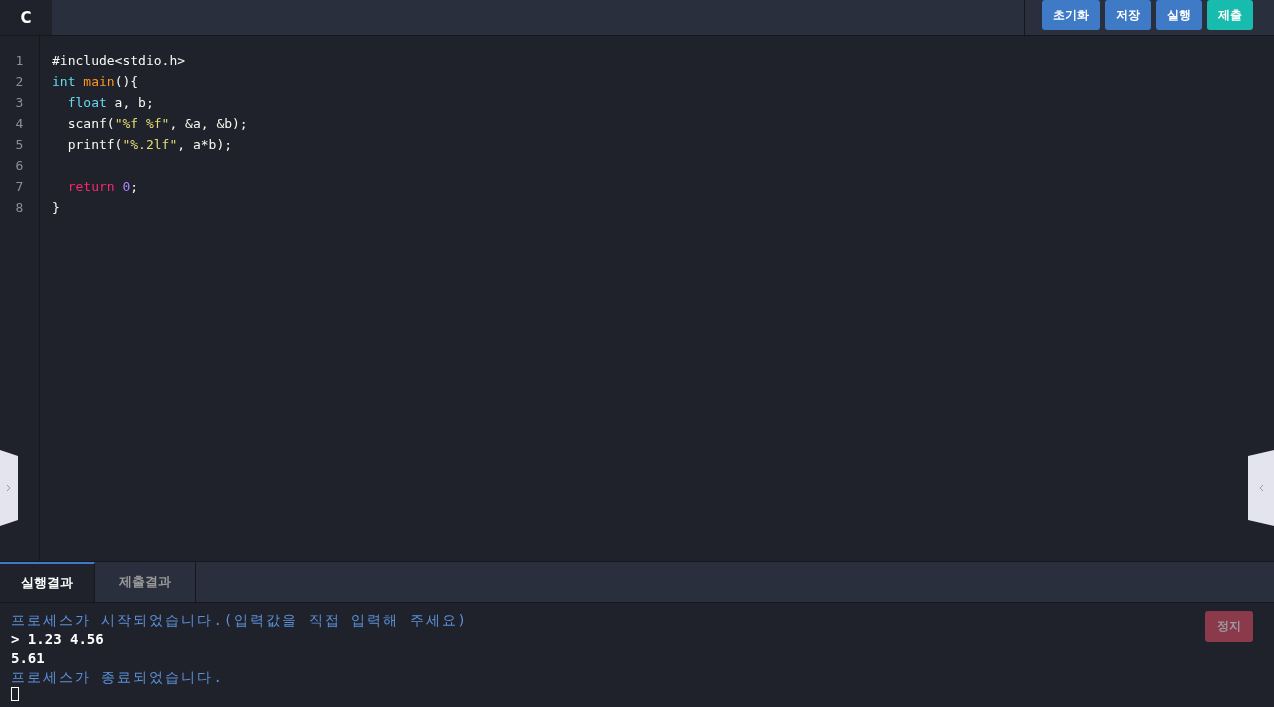  What do you see at coordinates (19, 145) in the screenshot?
I see `line-number: 5` at bounding box center [19, 145].